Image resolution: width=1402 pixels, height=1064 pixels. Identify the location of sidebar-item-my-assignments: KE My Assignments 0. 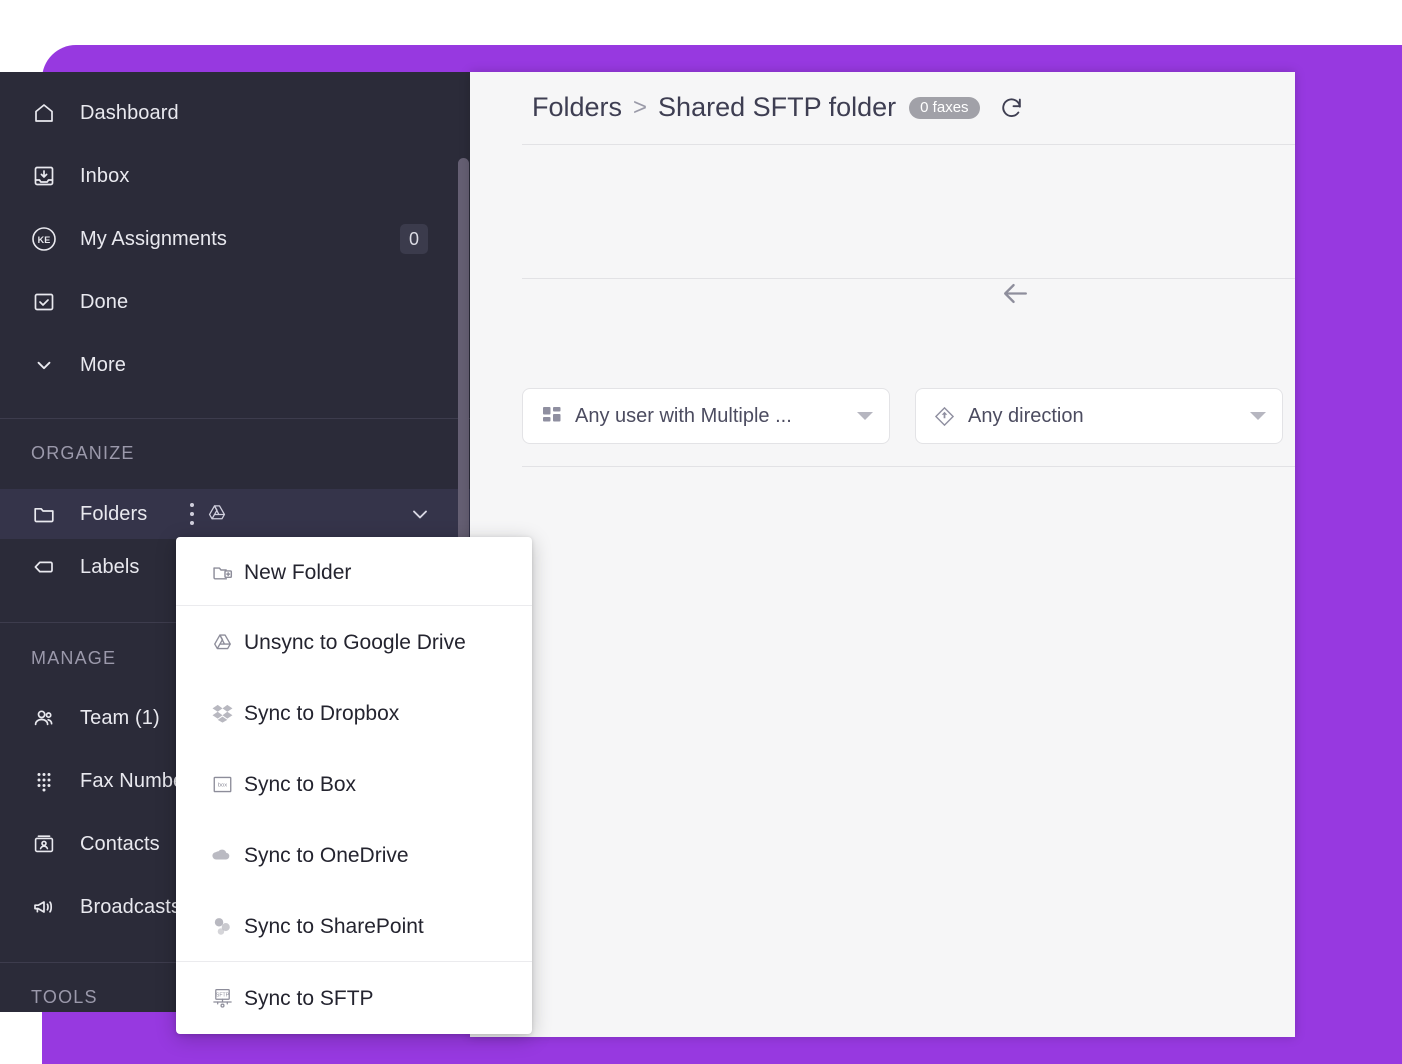
(235, 239).